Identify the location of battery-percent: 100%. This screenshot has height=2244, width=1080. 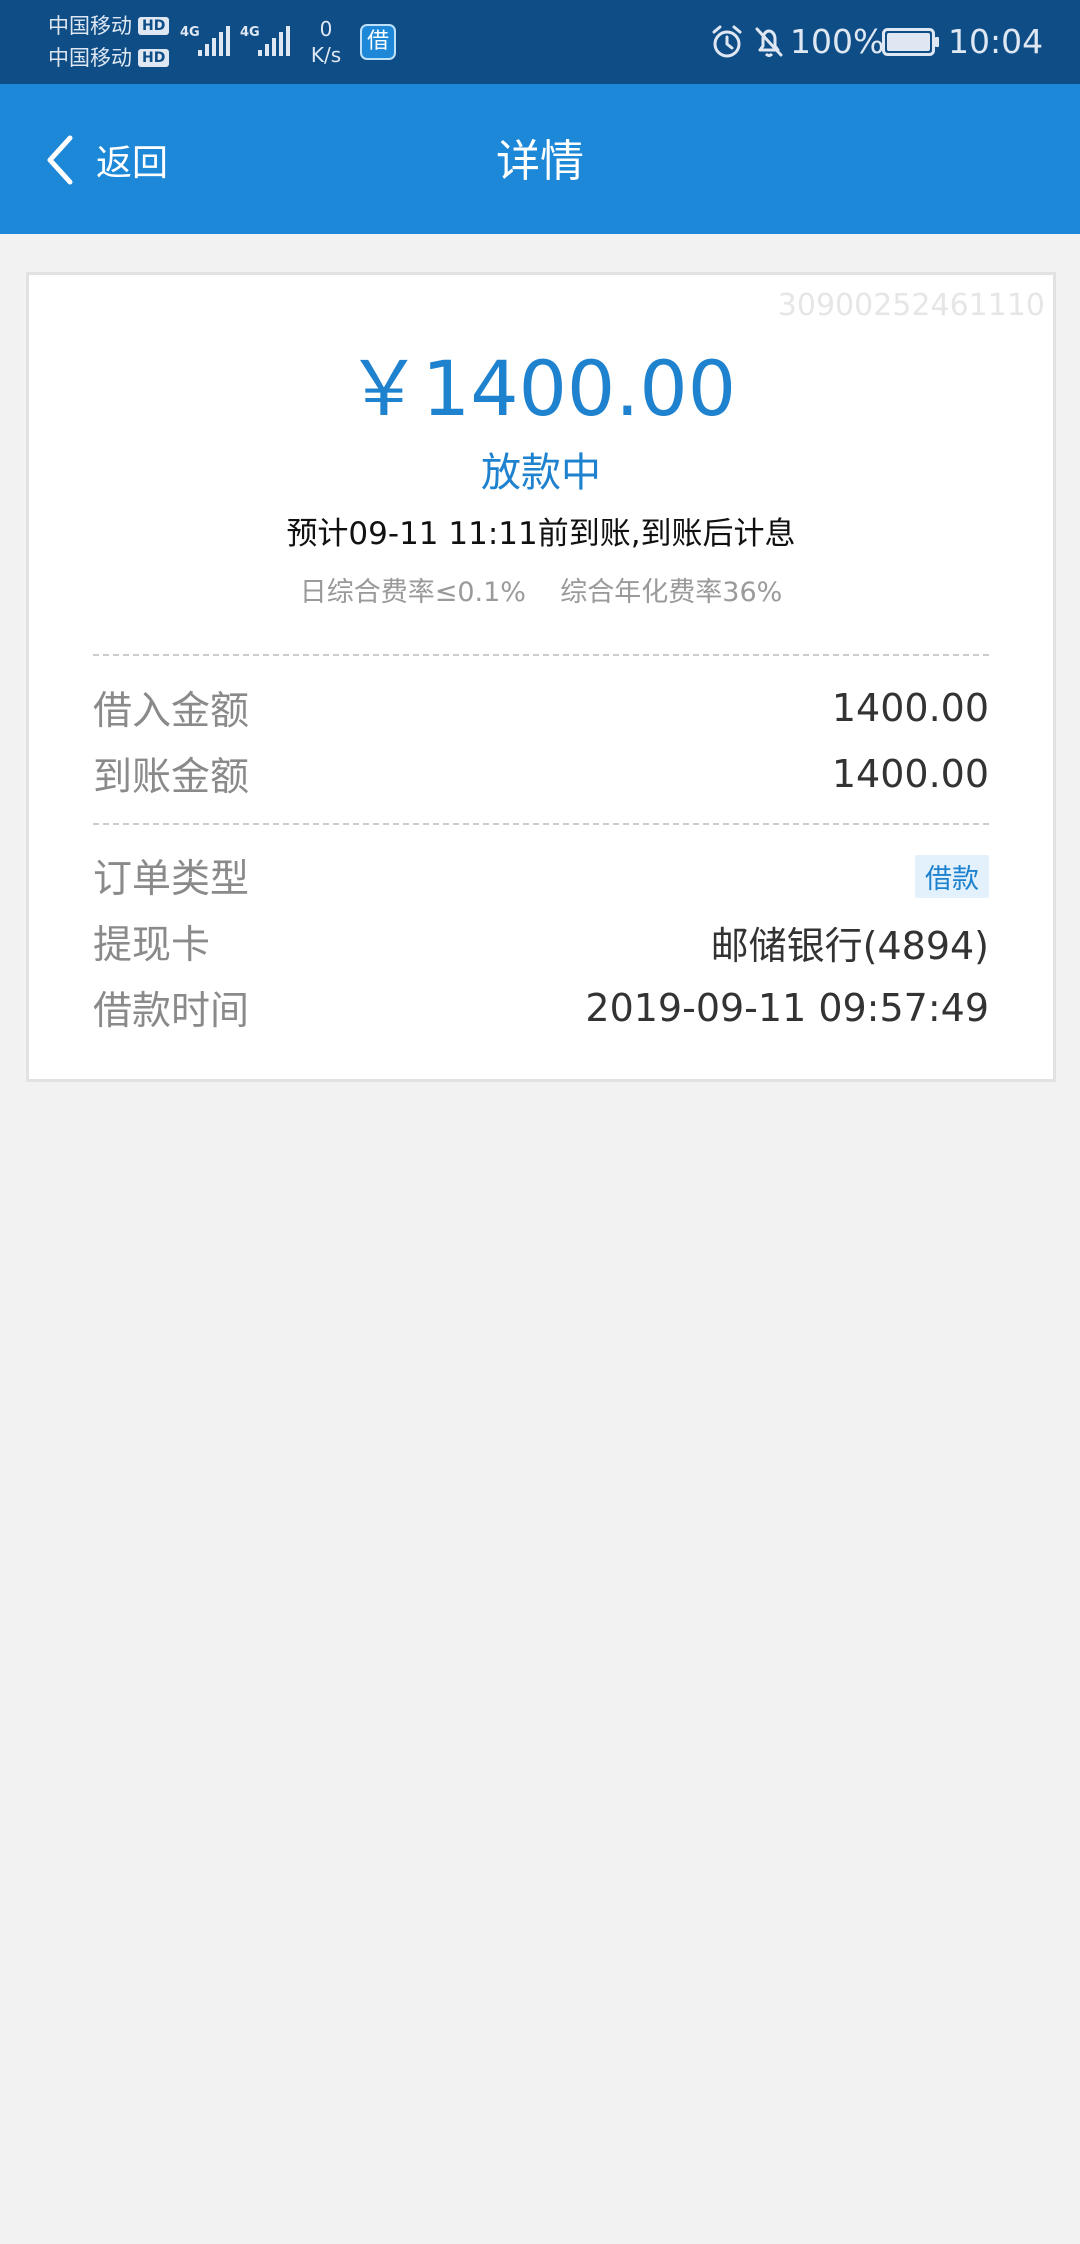
(837, 41).